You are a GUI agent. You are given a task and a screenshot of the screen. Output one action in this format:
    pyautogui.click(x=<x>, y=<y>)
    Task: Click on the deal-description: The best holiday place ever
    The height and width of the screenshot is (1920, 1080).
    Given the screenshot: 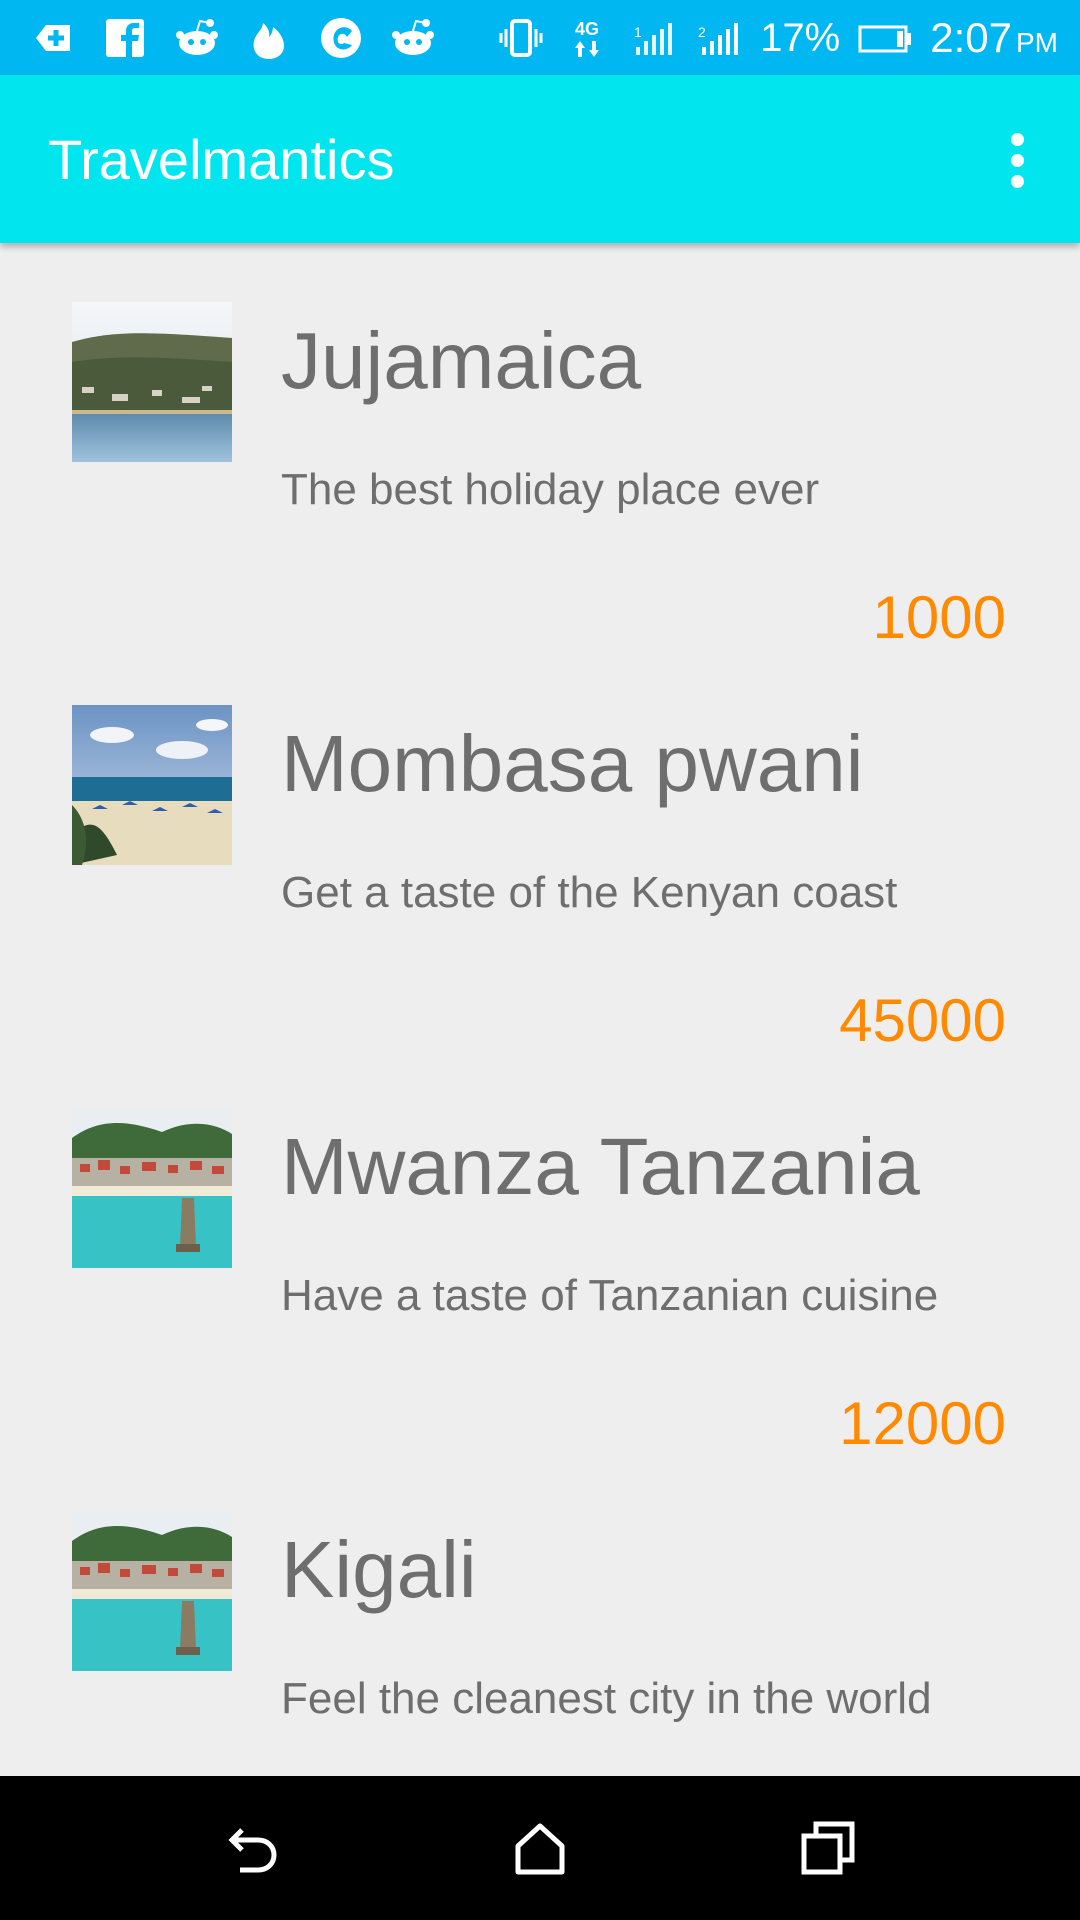 What is the action you would take?
    pyautogui.click(x=550, y=489)
    